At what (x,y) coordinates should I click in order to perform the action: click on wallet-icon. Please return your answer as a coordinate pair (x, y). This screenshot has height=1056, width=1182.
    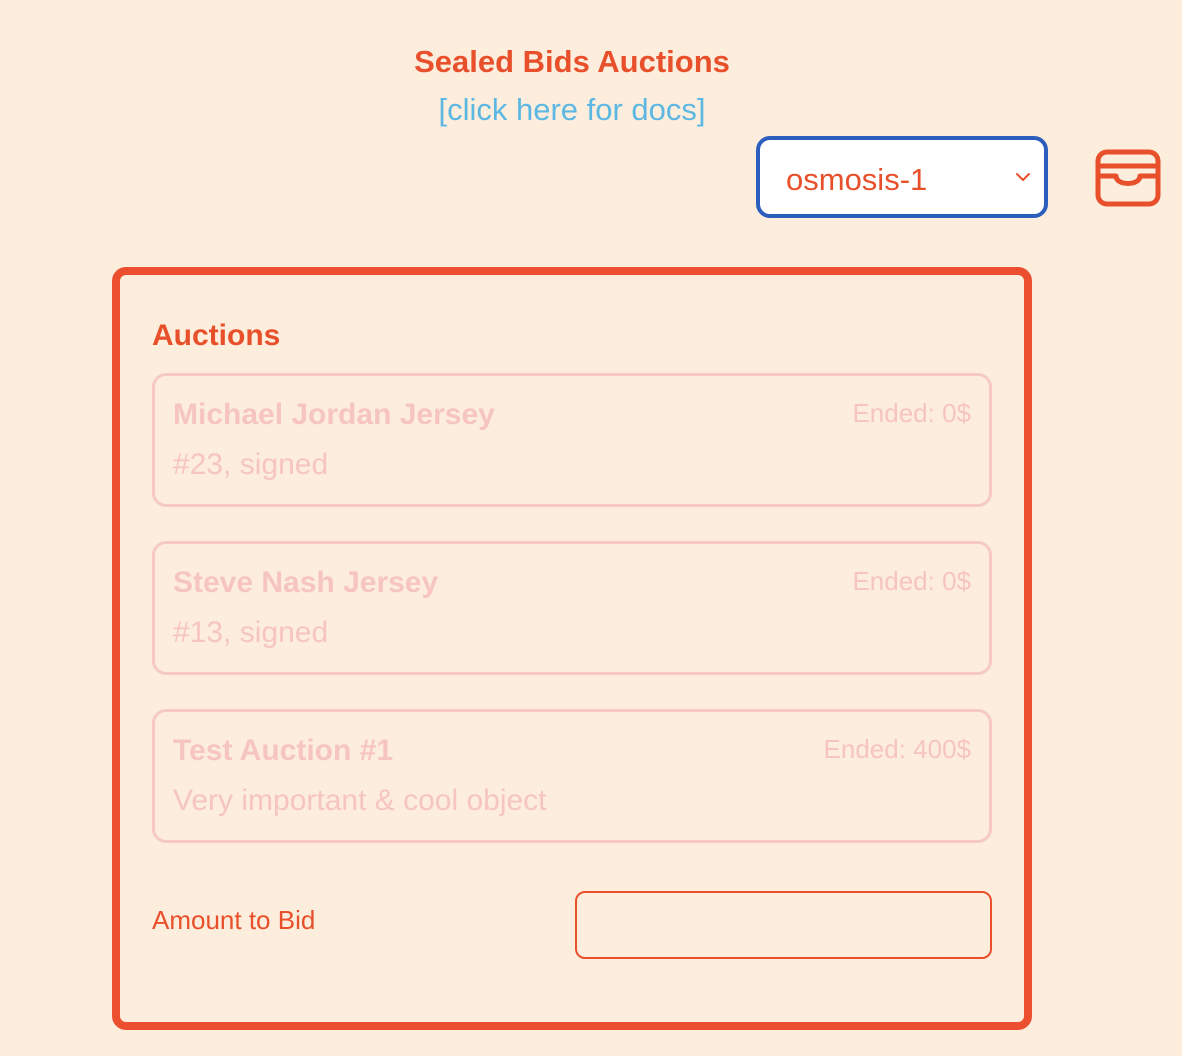
    Looking at the image, I should click on (1128, 178).